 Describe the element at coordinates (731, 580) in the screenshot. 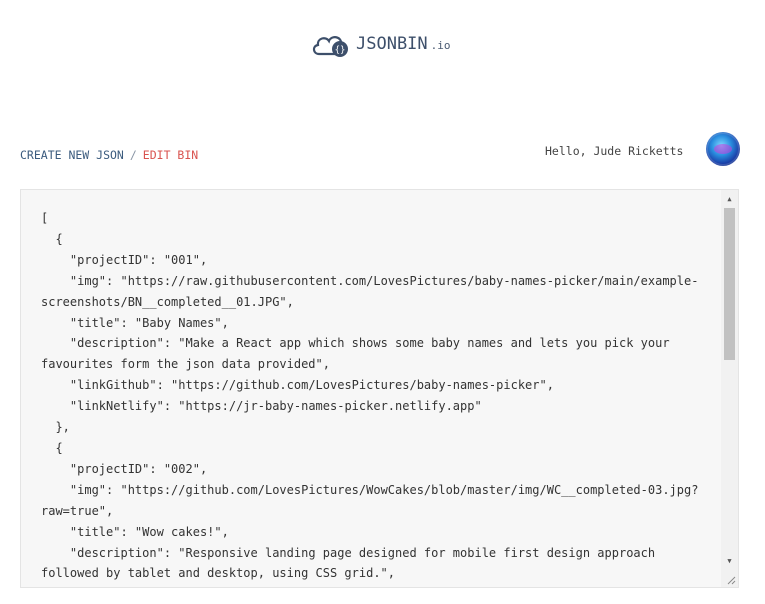

I see `resize-handle-icon` at that location.